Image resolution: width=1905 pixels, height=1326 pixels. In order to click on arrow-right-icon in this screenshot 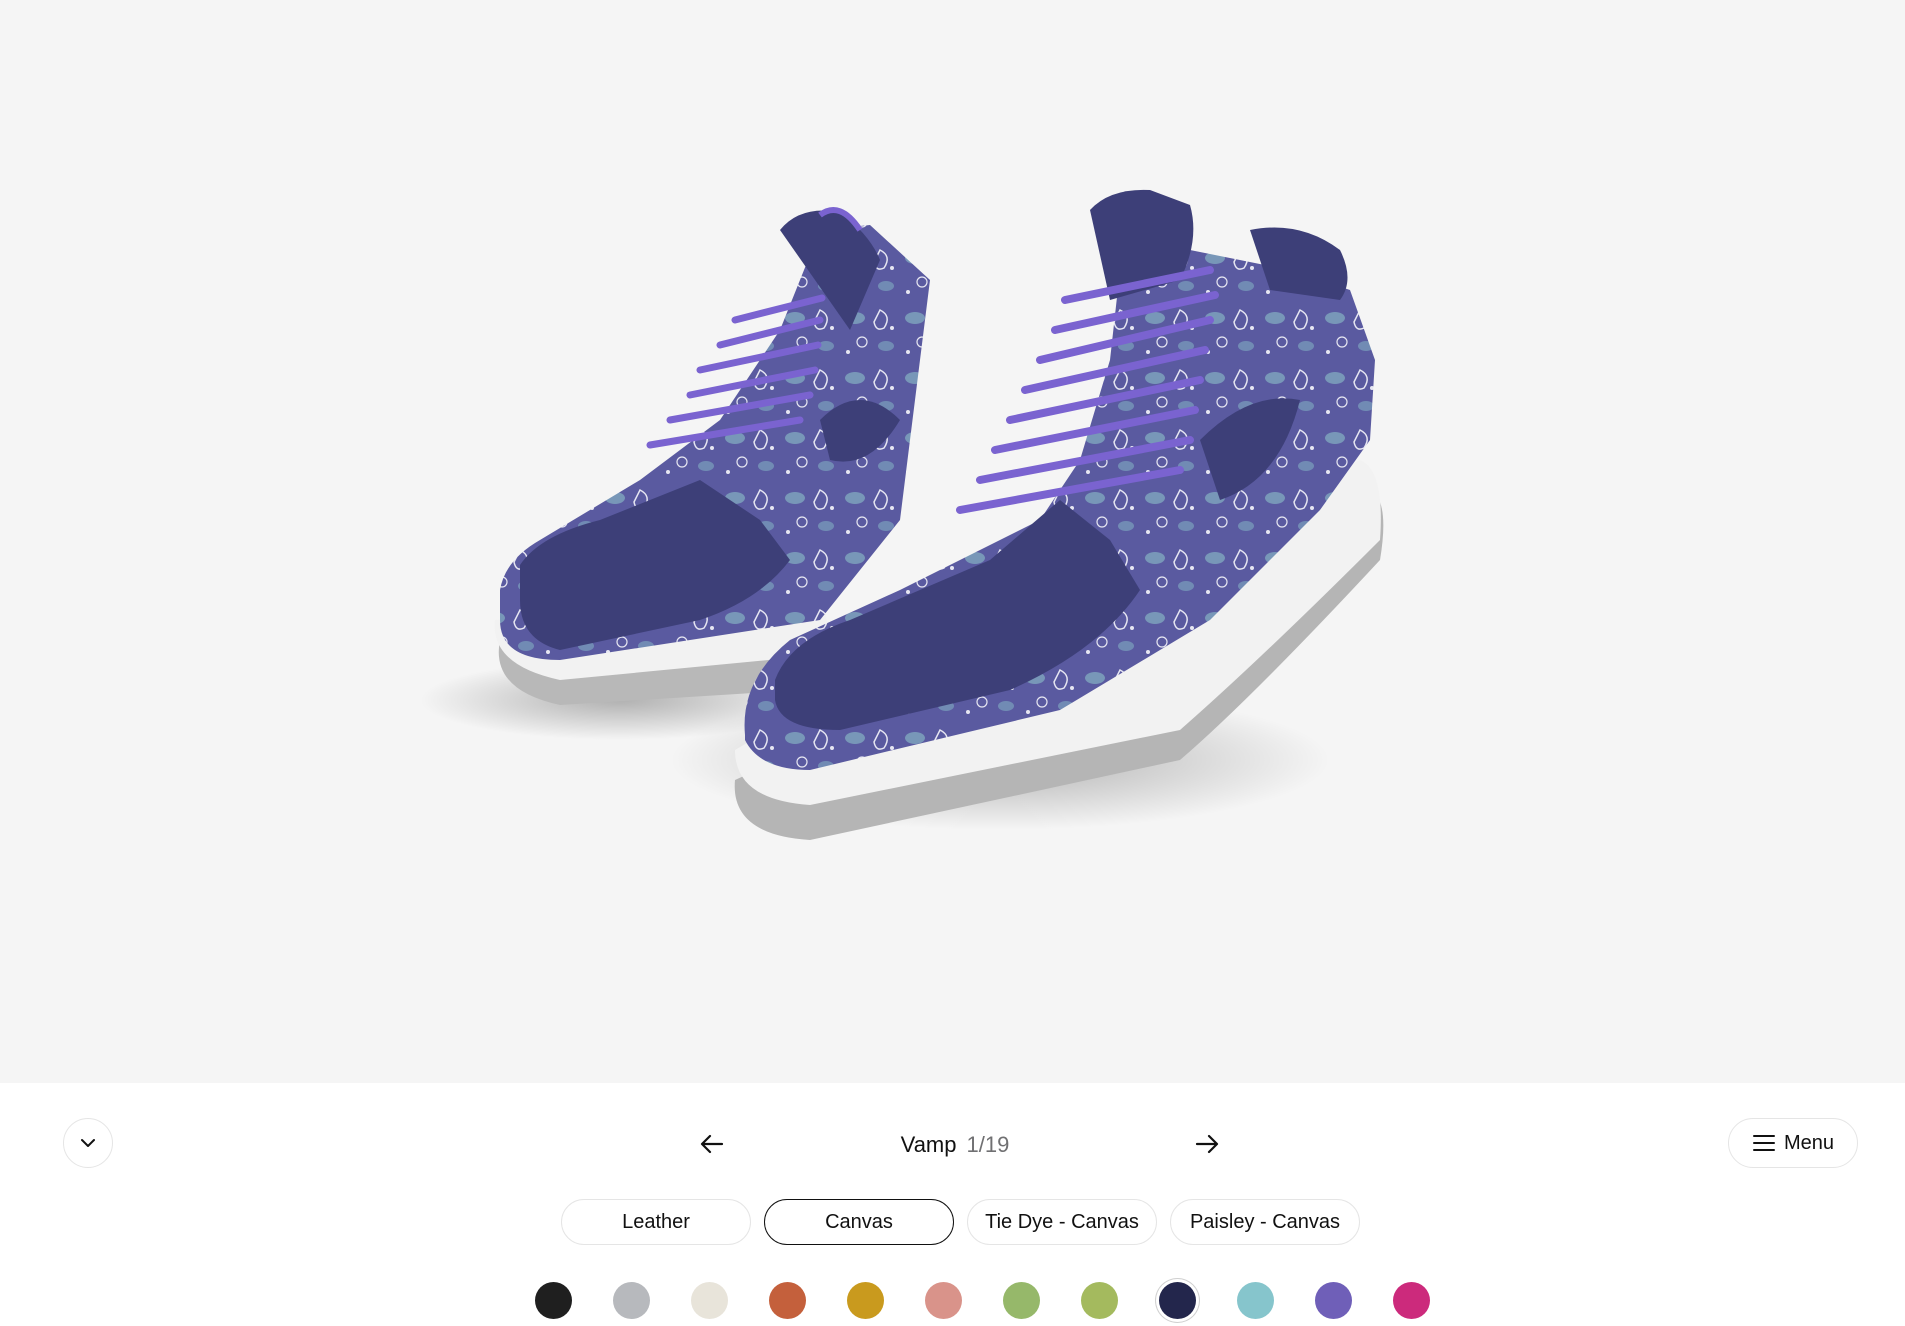, I will do `click(1207, 1144)`.